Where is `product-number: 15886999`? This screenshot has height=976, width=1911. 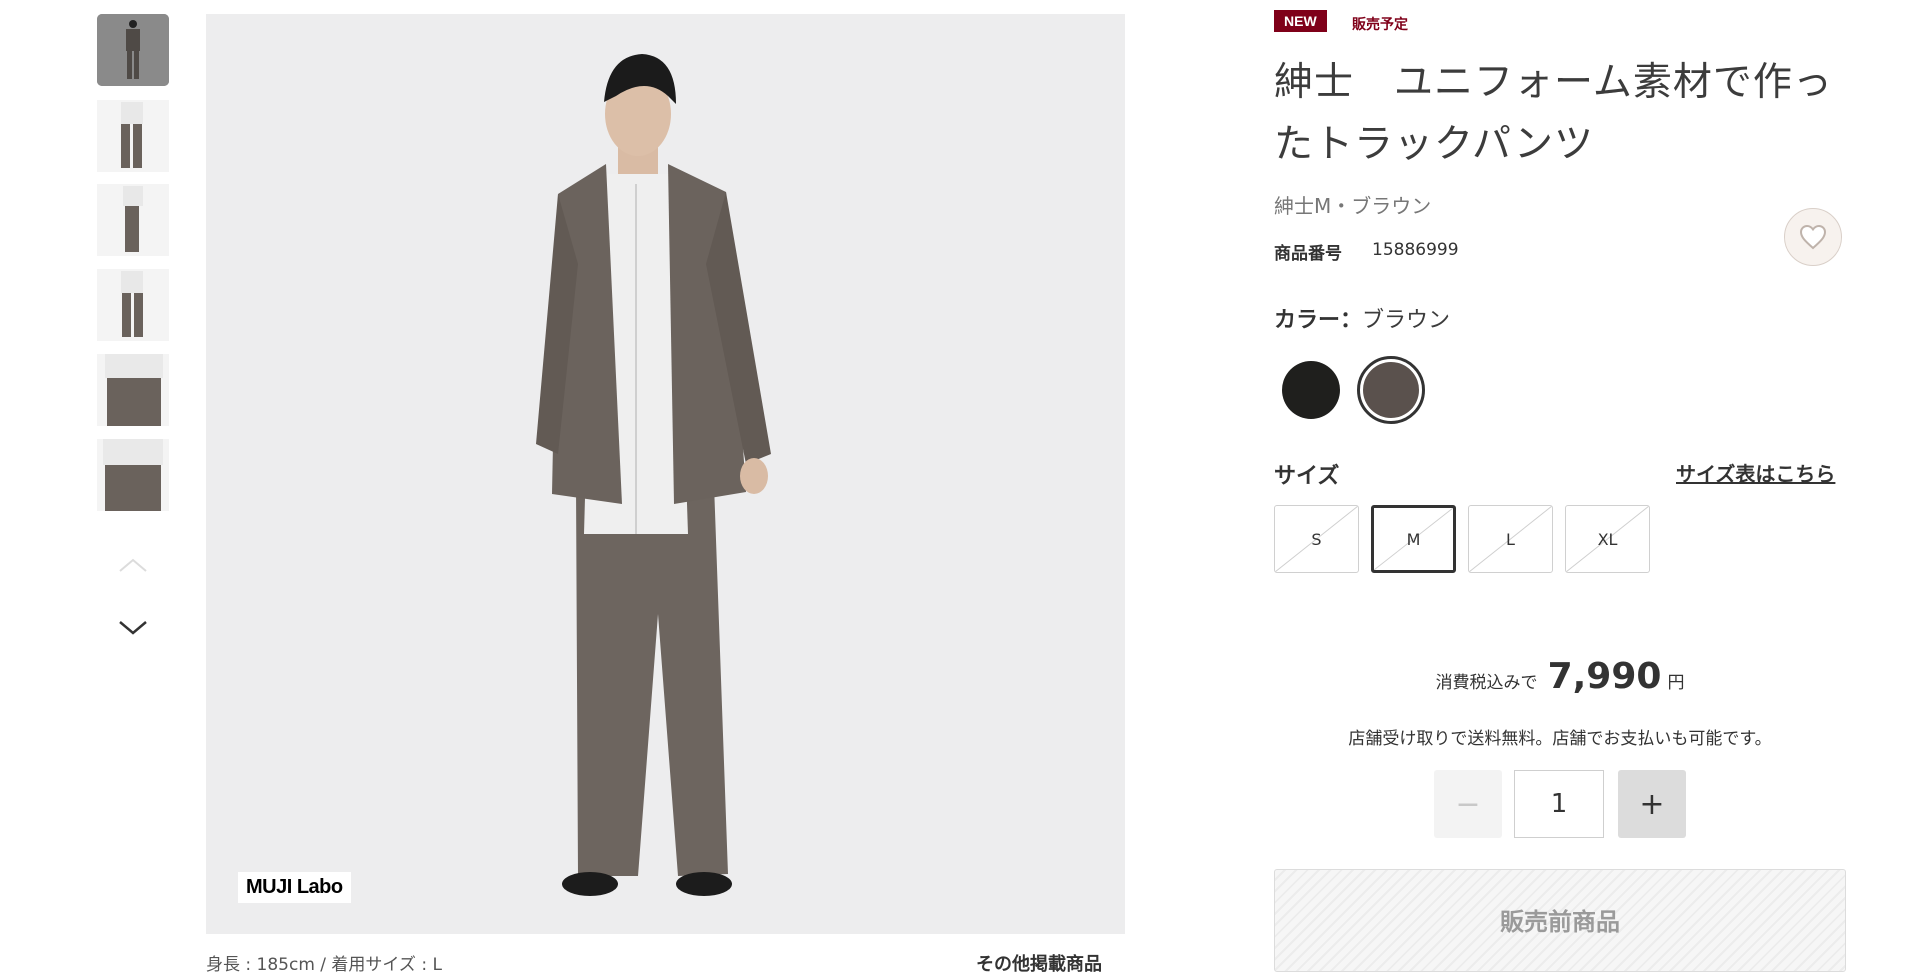 product-number: 15886999 is located at coordinates (1415, 250).